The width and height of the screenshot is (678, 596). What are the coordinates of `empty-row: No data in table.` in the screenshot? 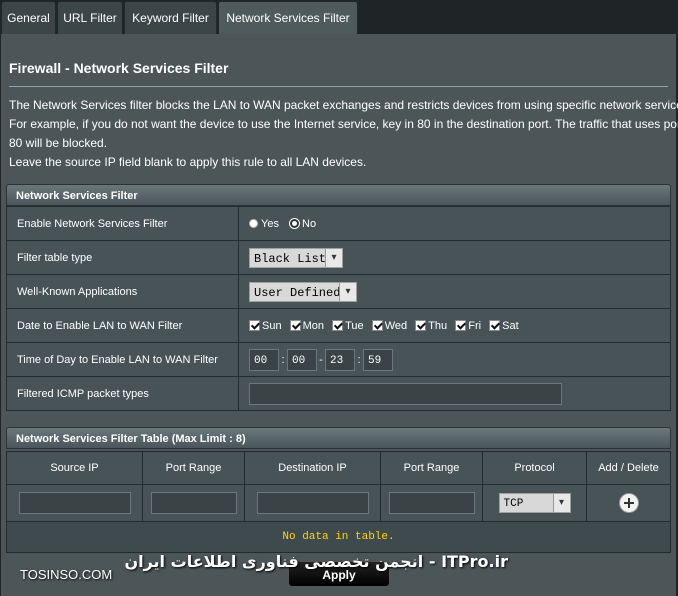 It's located at (338, 537).